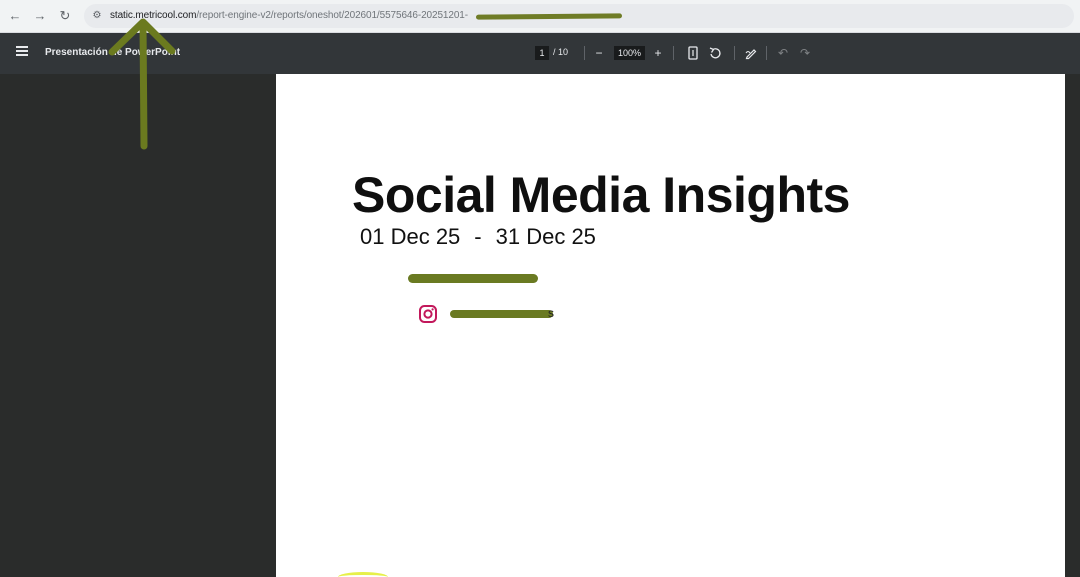 The image size is (1080, 577). I want to click on arrow-left-icon: ←, so click(15, 15).